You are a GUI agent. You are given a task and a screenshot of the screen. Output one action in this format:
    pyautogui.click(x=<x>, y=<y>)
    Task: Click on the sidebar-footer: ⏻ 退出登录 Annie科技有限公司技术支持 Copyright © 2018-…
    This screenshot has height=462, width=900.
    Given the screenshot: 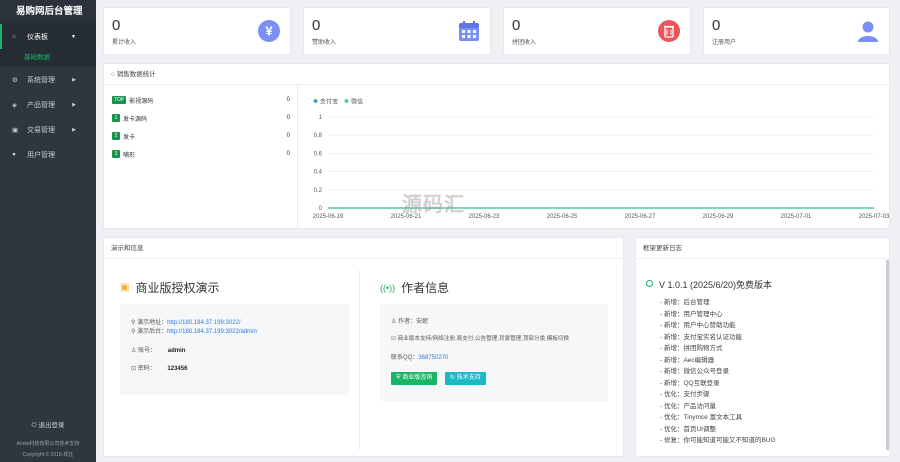 What is the action you would take?
    pyautogui.click(x=48, y=440)
    